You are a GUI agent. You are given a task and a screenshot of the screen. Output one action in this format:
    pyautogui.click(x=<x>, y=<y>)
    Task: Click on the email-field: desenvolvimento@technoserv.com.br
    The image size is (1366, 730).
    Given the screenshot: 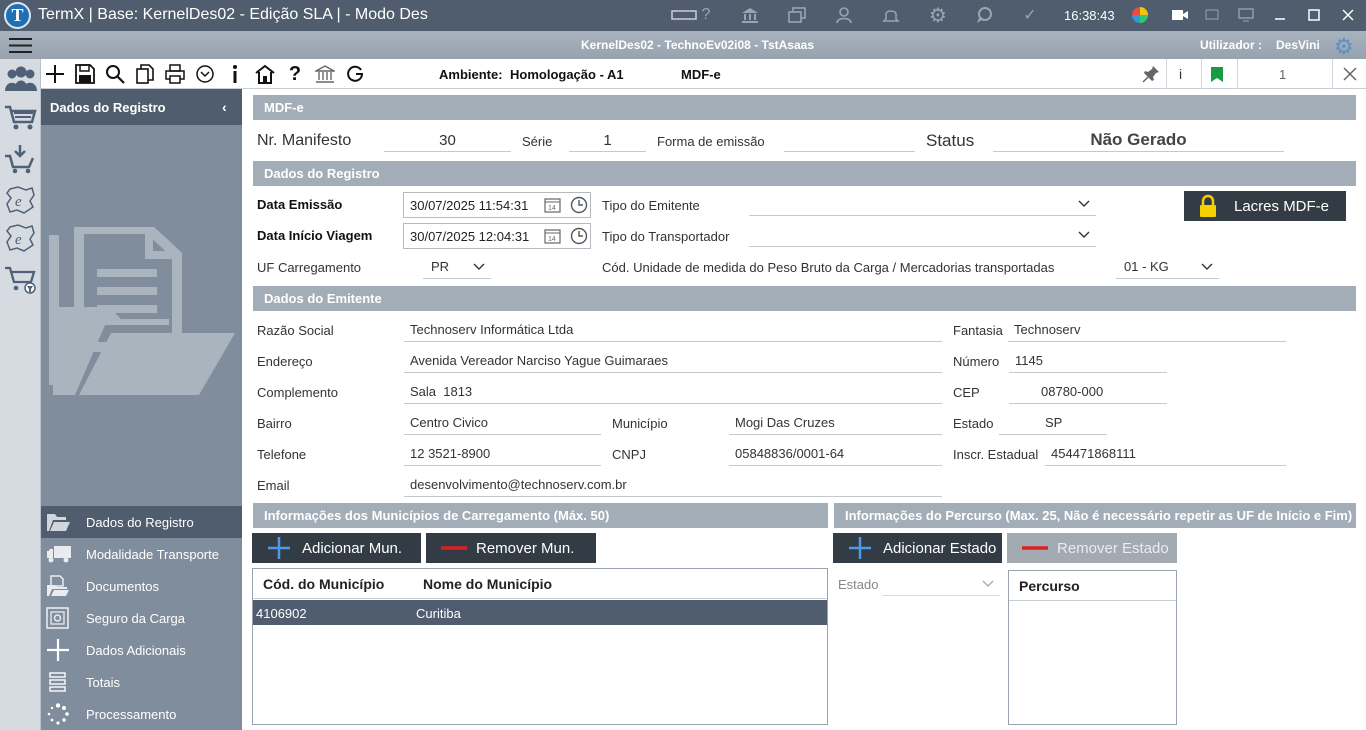 What is the action you would take?
    pyautogui.click(x=673, y=485)
    